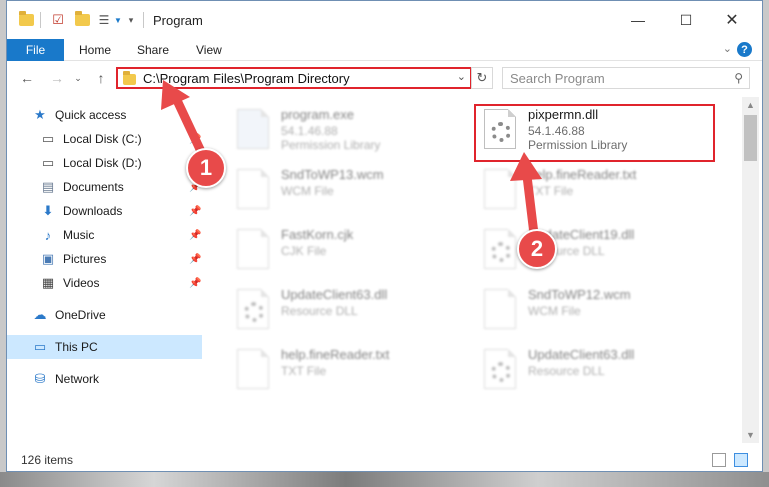  What do you see at coordinates (104, 139) in the screenshot?
I see `sidebar-item-local-disk-c: ▭ Local Disk (C:) 📌` at bounding box center [104, 139].